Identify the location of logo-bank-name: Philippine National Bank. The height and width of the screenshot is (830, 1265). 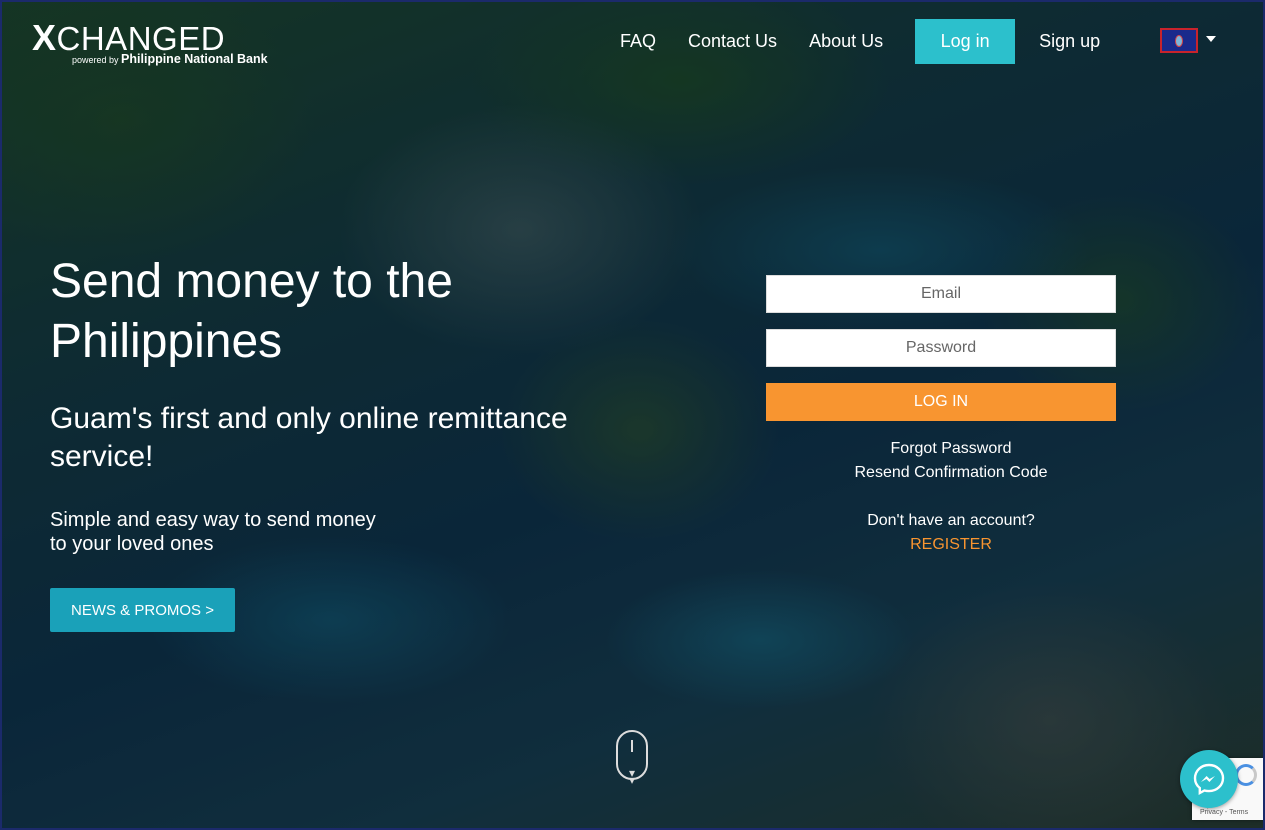
(194, 59).